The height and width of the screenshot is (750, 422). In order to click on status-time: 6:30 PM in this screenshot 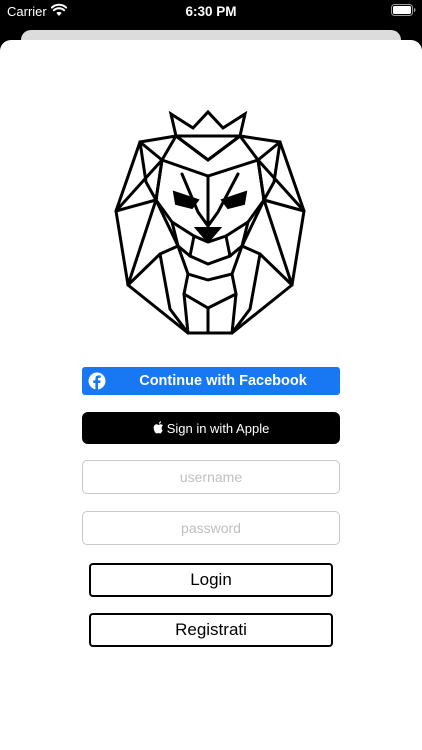, I will do `click(211, 11)`.